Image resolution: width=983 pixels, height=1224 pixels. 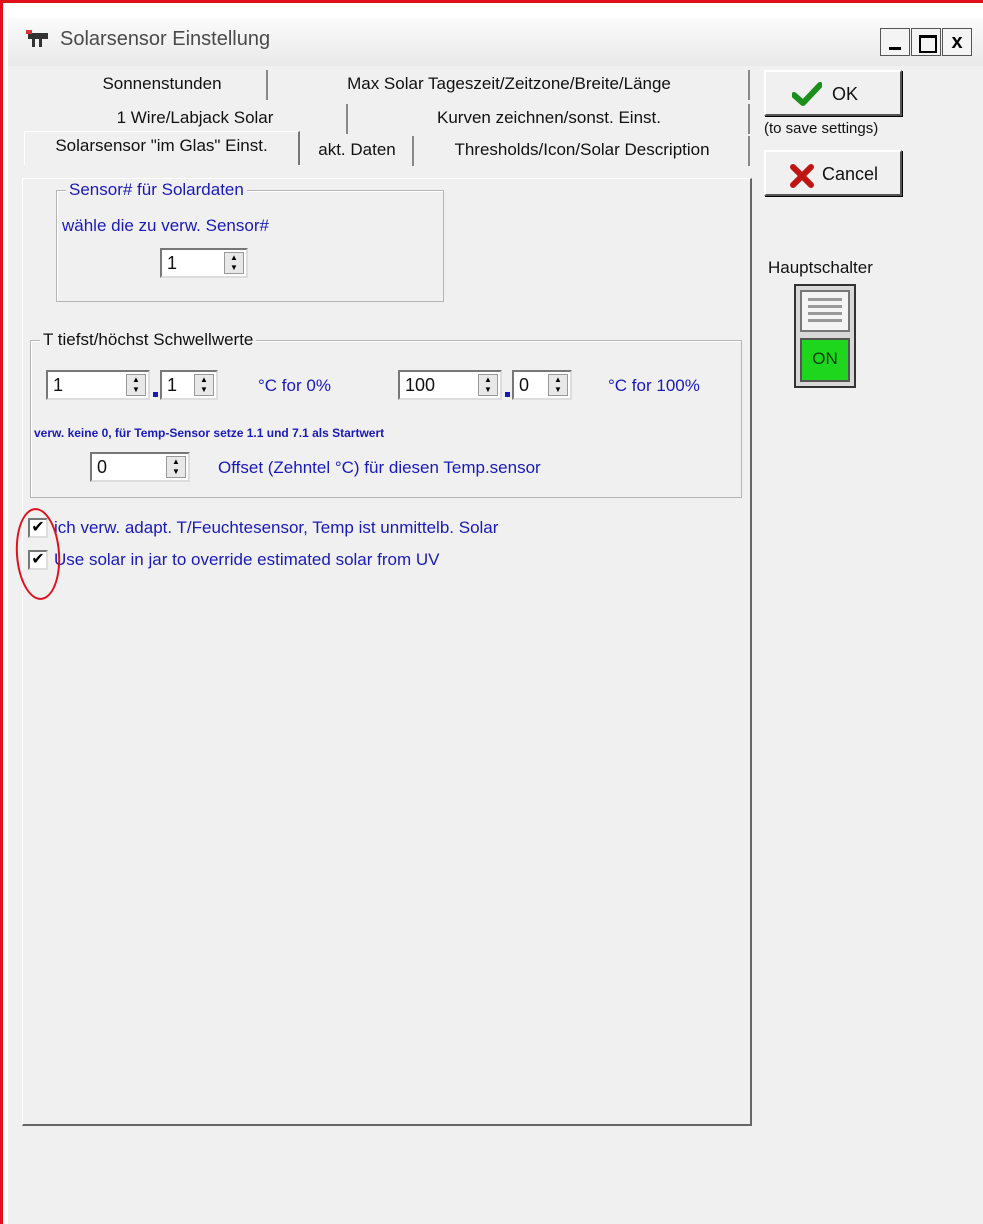 I want to click on tab-akt-daten: akt. Daten, so click(x=358, y=151).